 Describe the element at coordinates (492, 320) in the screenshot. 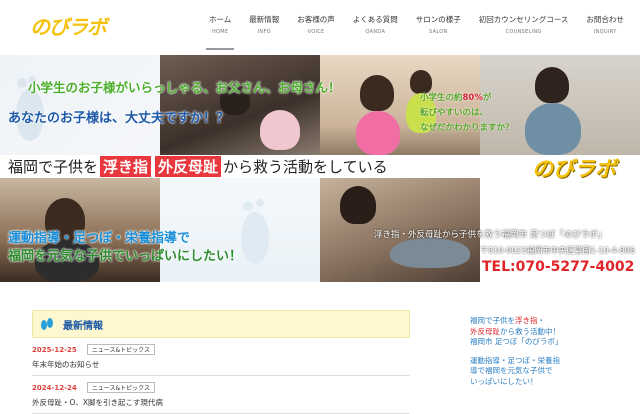

I see `promo-text: 福岡で子供を` at that location.